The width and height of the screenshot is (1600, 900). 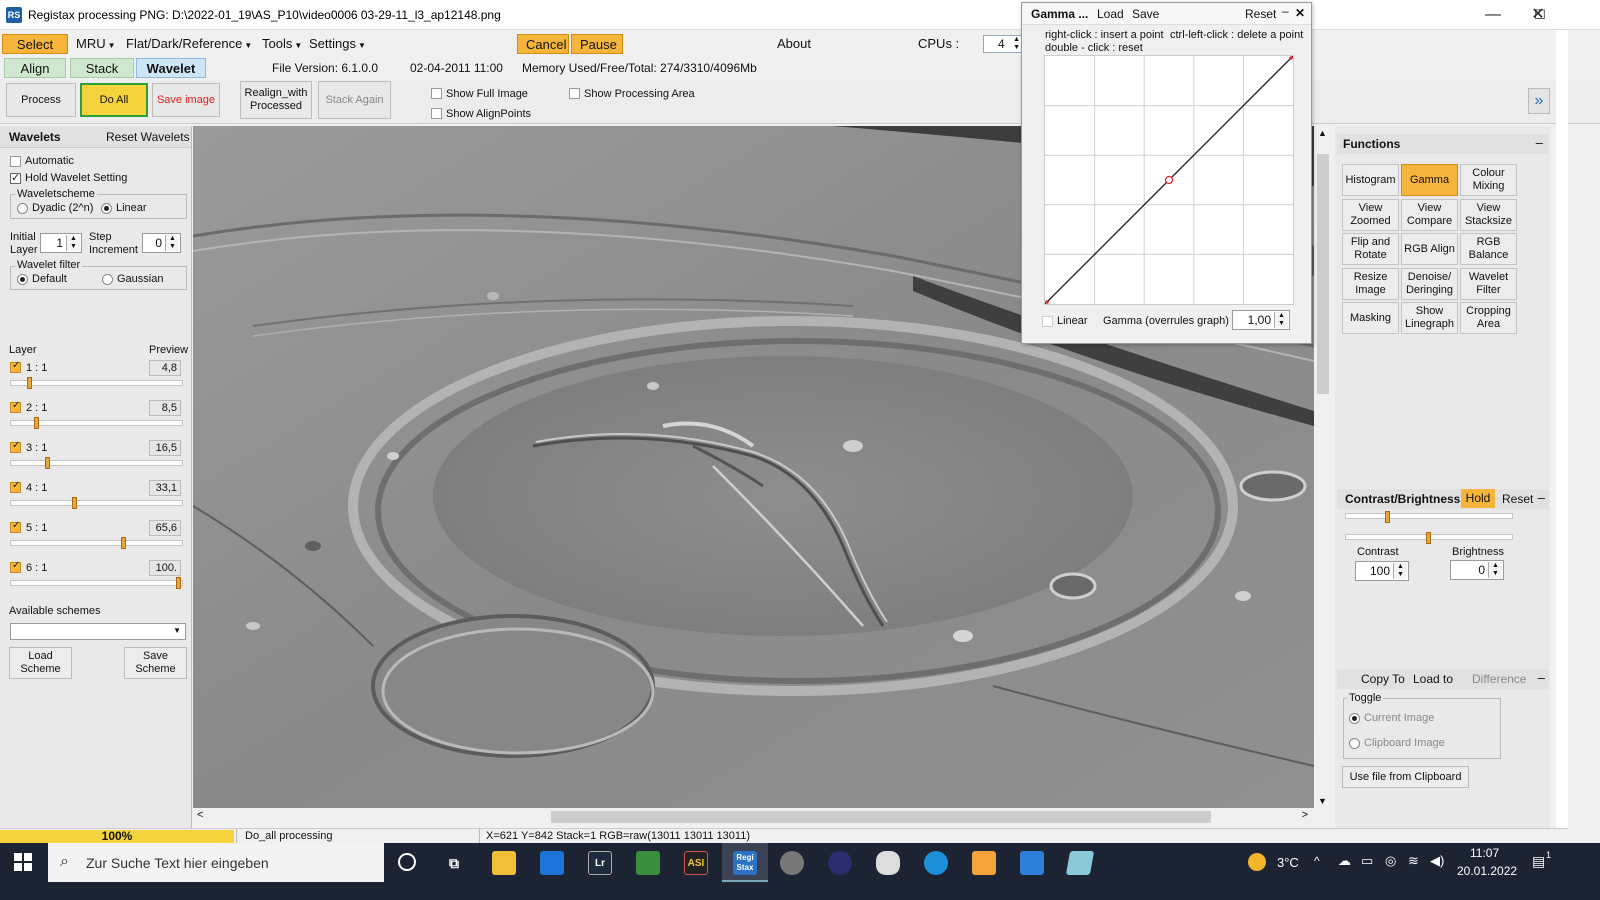 What do you see at coordinates (792, 863) in the screenshot?
I see `moon-app-icon` at bounding box center [792, 863].